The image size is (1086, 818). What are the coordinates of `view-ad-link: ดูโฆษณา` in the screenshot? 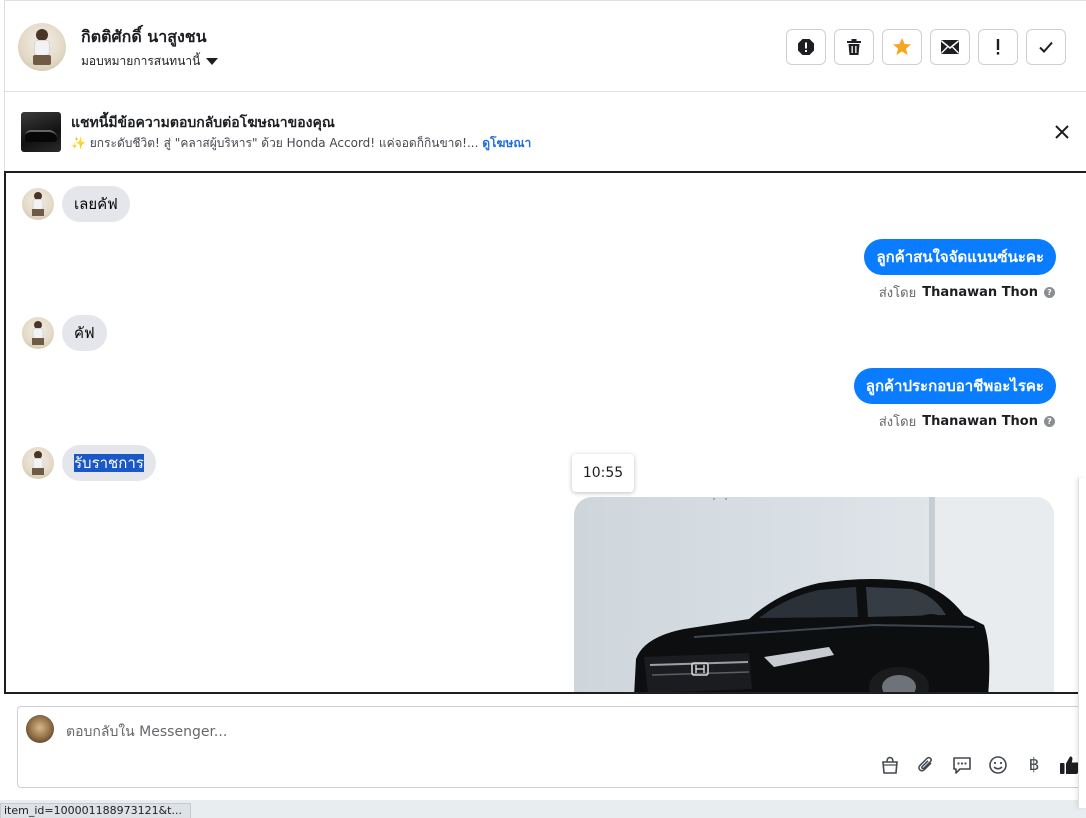 It's located at (506, 143).